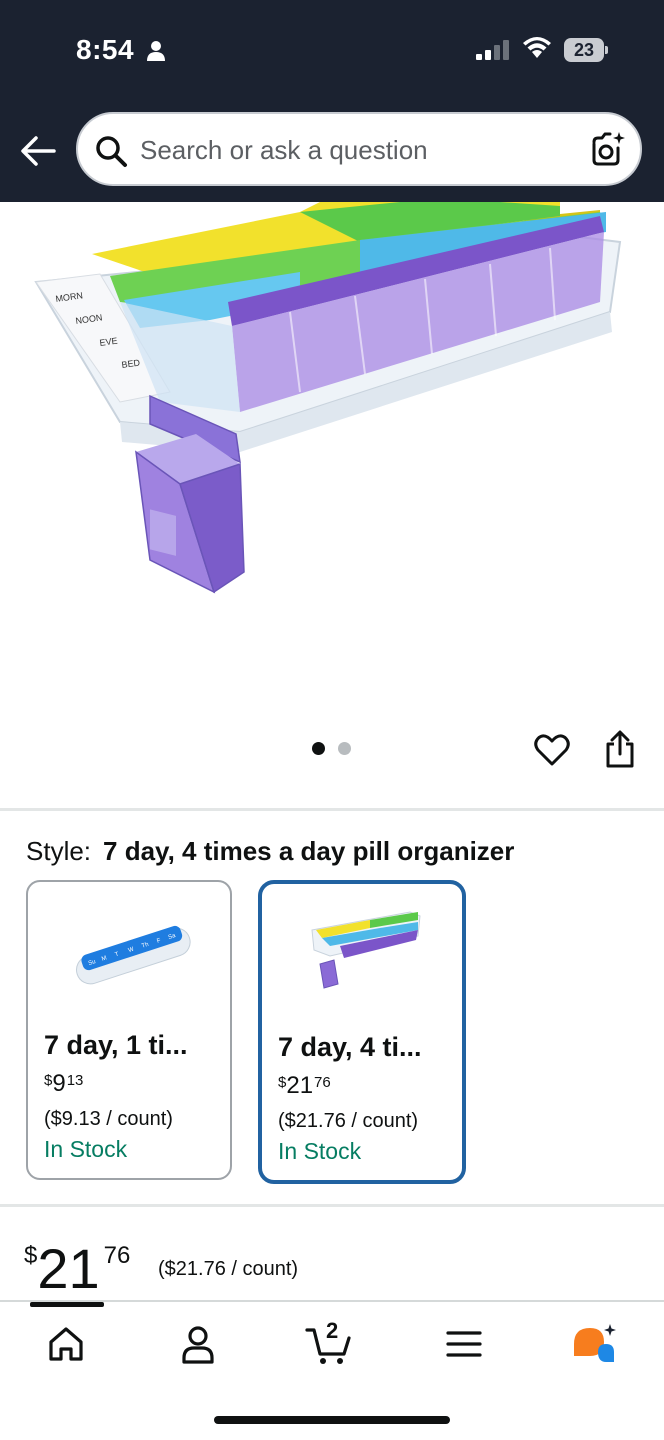 The image size is (664, 1440). What do you see at coordinates (608, 150) in the screenshot?
I see `camera-lens-icon` at bounding box center [608, 150].